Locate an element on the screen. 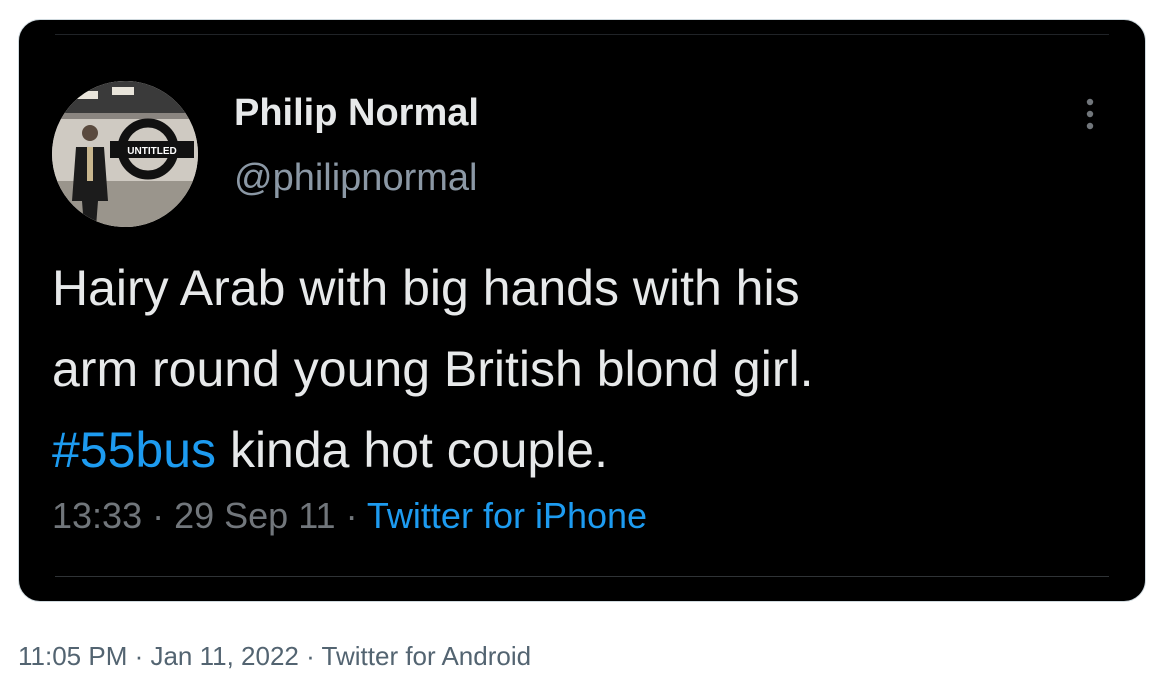 The image size is (1164, 686). more-options-button is located at coordinates (1090, 114).